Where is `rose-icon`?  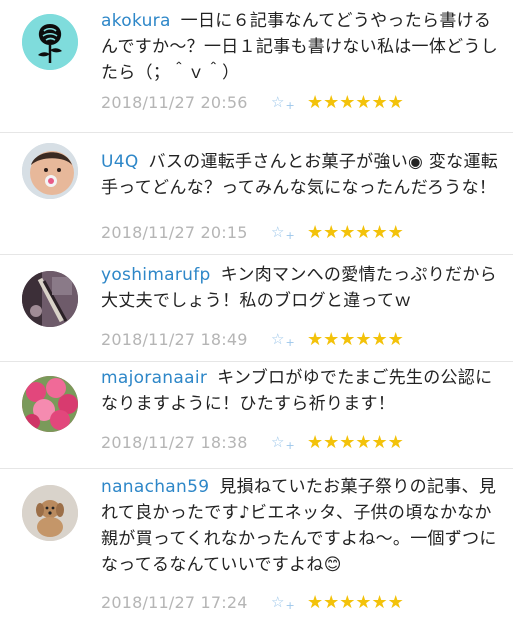
rose-icon is located at coordinates (50, 42).